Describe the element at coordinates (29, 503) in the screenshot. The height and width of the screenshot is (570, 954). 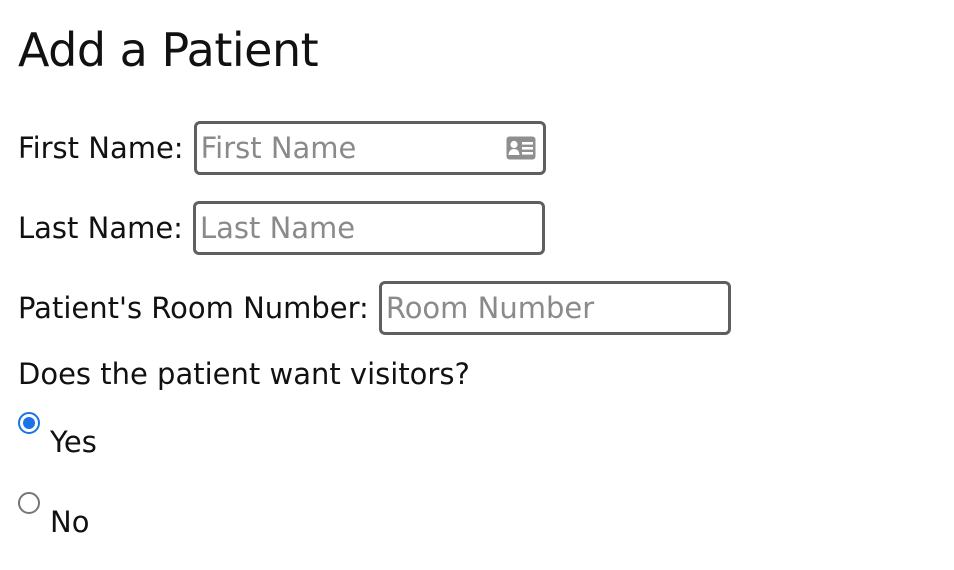
I see `no-radio` at that location.